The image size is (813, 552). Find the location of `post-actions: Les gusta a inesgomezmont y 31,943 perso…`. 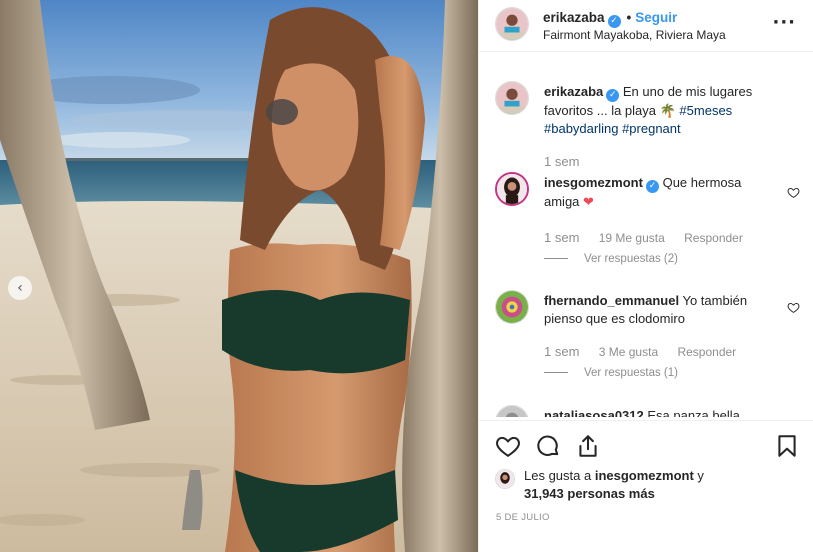

post-actions: Les gusta a inesgomezmont y 31,943 perso… is located at coordinates (646, 486).